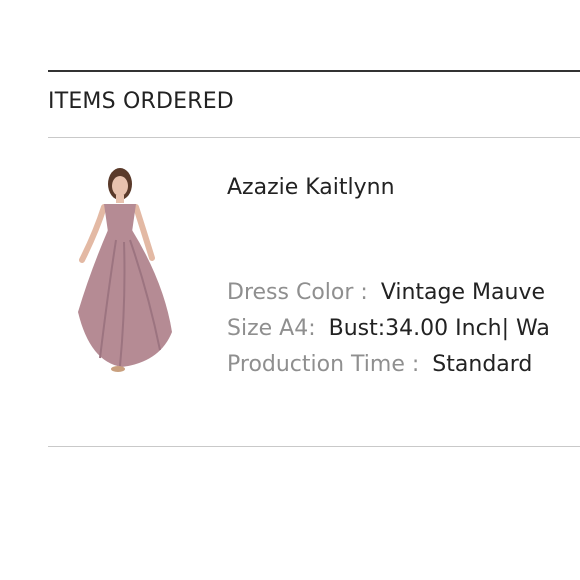  I want to click on attr-value: Bust:34.00 Inch| Wa, so click(439, 328).